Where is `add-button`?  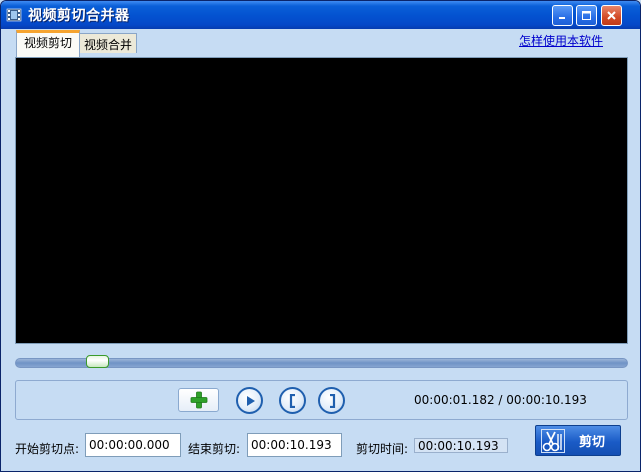
add-button is located at coordinates (198, 400).